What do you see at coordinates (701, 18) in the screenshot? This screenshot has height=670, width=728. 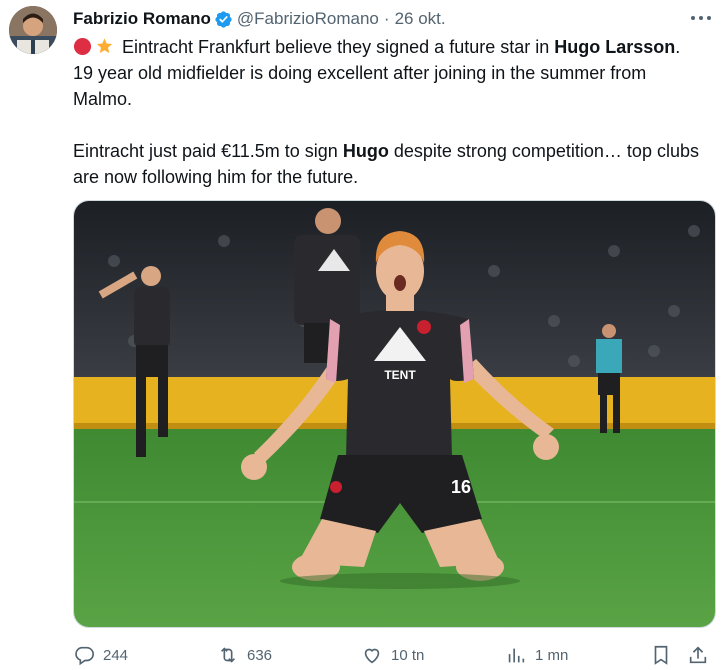 I see `more-icon` at bounding box center [701, 18].